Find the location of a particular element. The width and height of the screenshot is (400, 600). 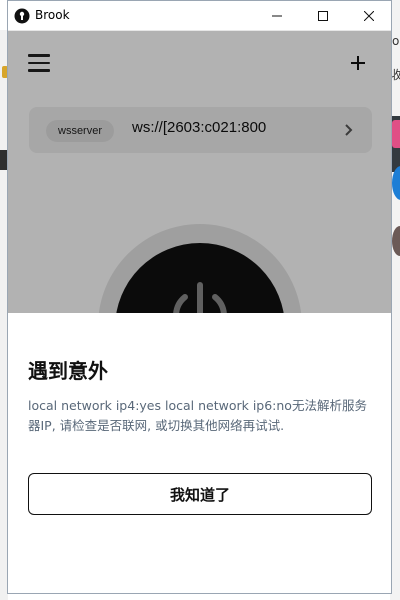

acknowledge-button: 我知道了 is located at coordinates (200, 494).